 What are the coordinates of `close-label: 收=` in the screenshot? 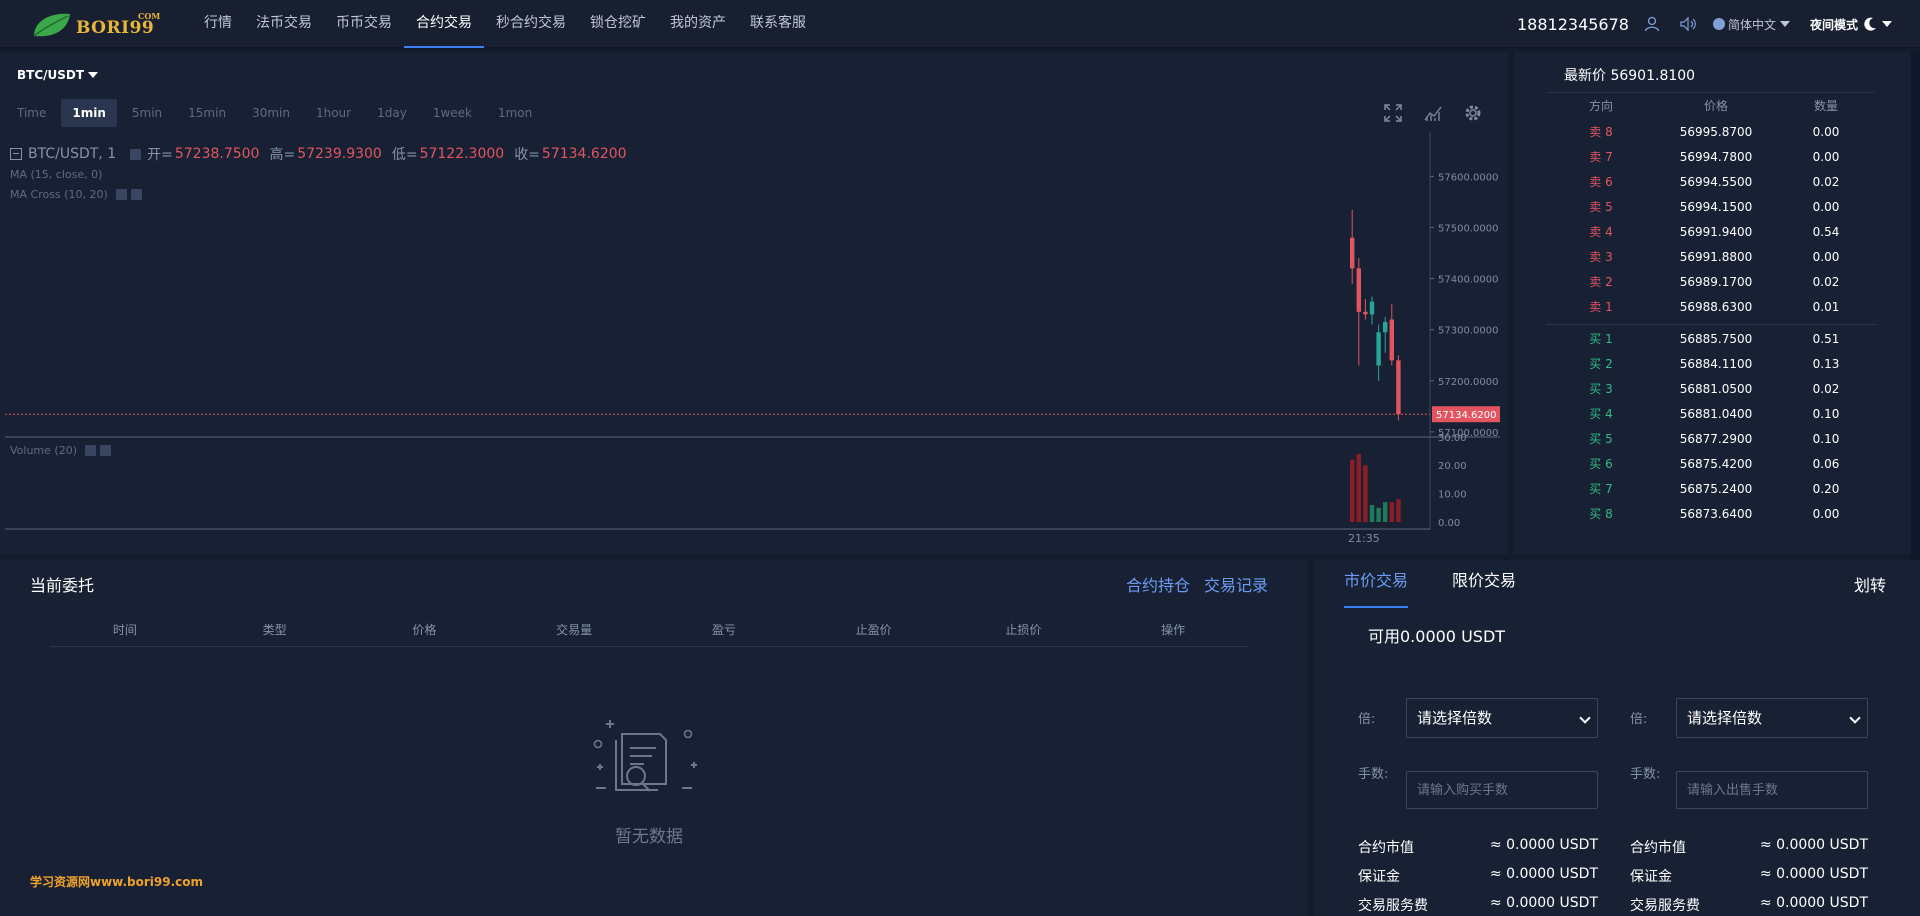 It's located at (527, 155).